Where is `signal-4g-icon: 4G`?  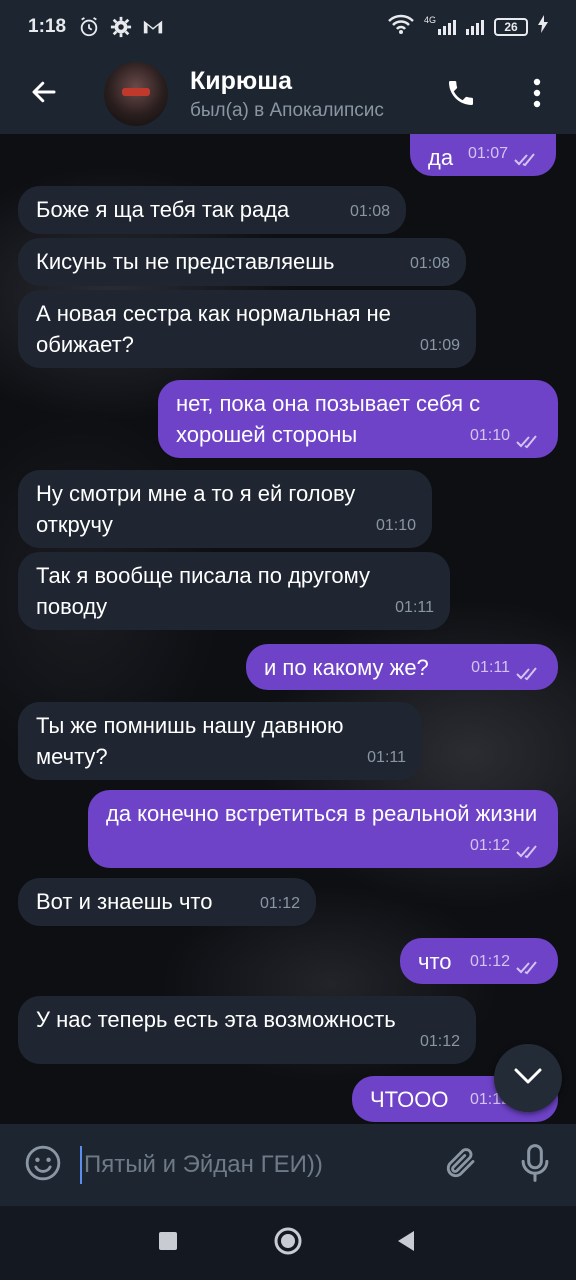
signal-4g-icon: 4G is located at coordinates (440, 25).